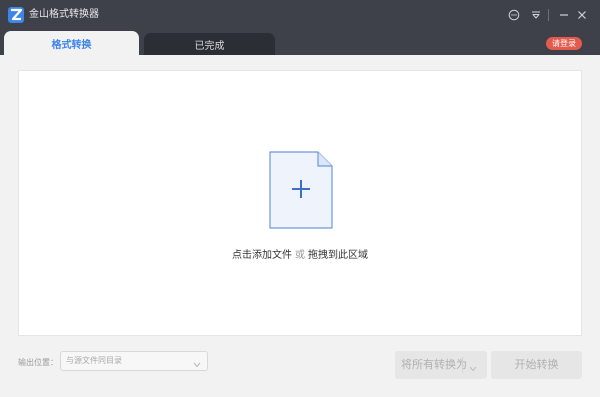  What do you see at coordinates (94, 360) in the screenshot?
I see `output-location-value: 与源文件同目录` at bounding box center [94, 360].